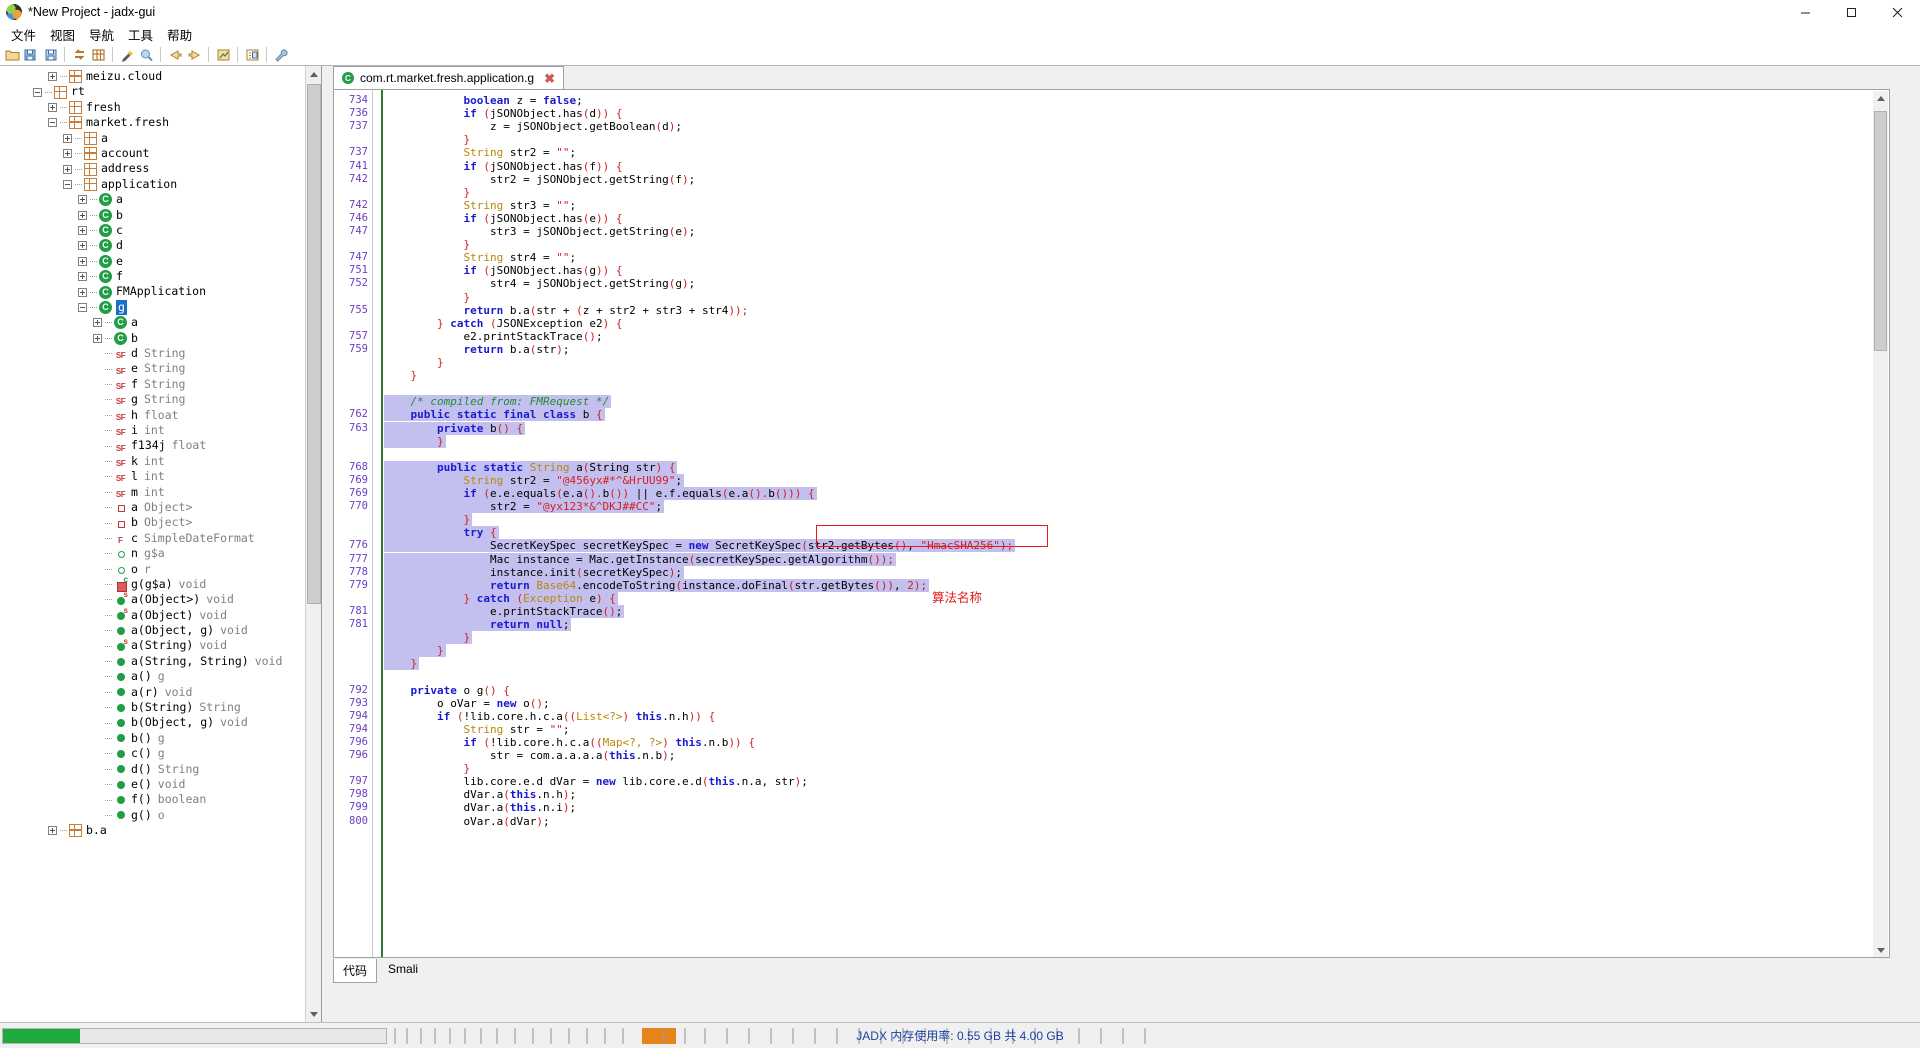  What do you see at coordinates (1880, 950) in the screenshot?
I see `editor-scroll-down-icon` at bounding box center [1880, 950].